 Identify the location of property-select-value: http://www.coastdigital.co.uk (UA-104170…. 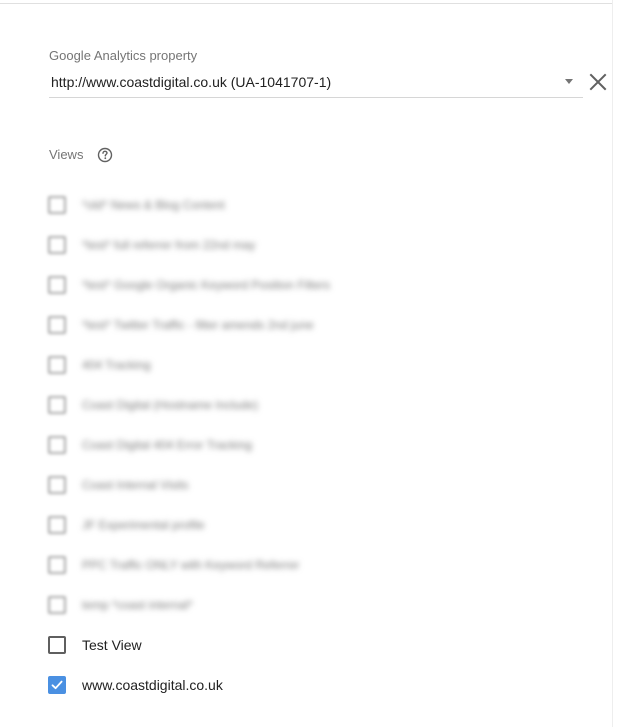
(191, 82).